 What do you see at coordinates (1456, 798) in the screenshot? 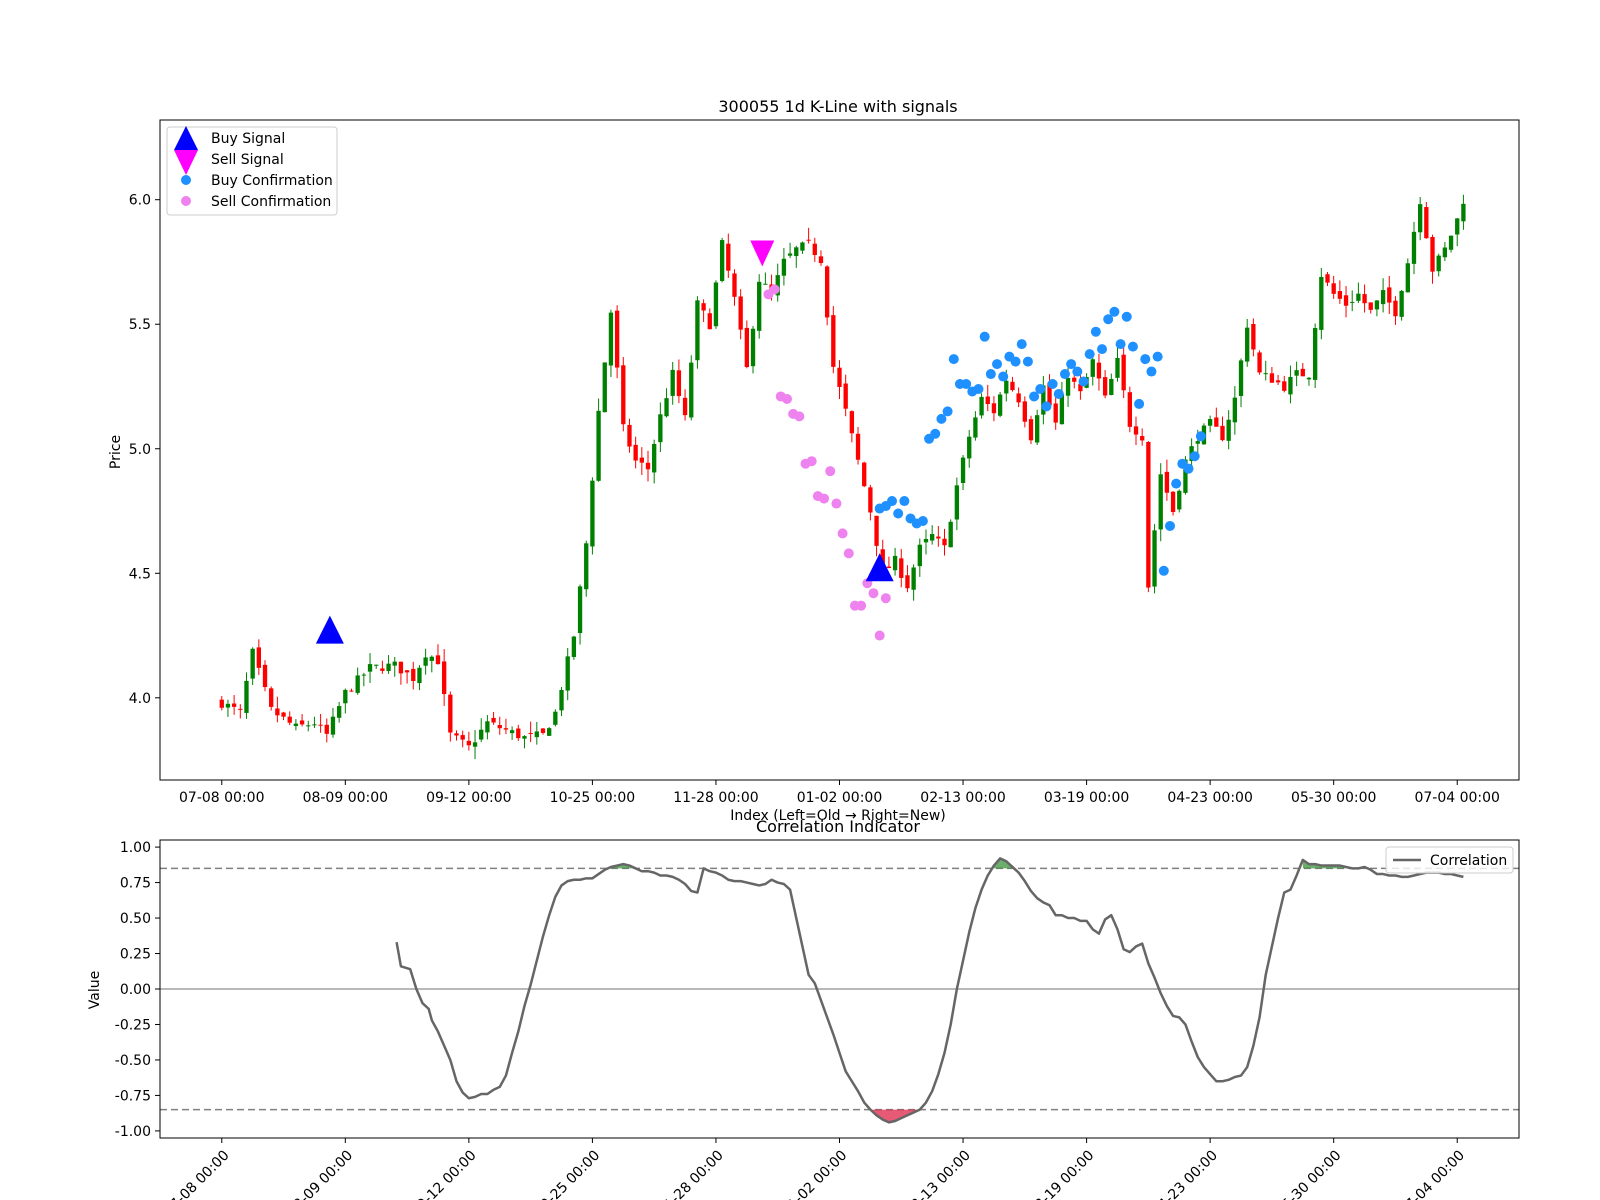
I see `kline-x-tick-label: 07-04 00:00` at bounding box center [1456, 798].